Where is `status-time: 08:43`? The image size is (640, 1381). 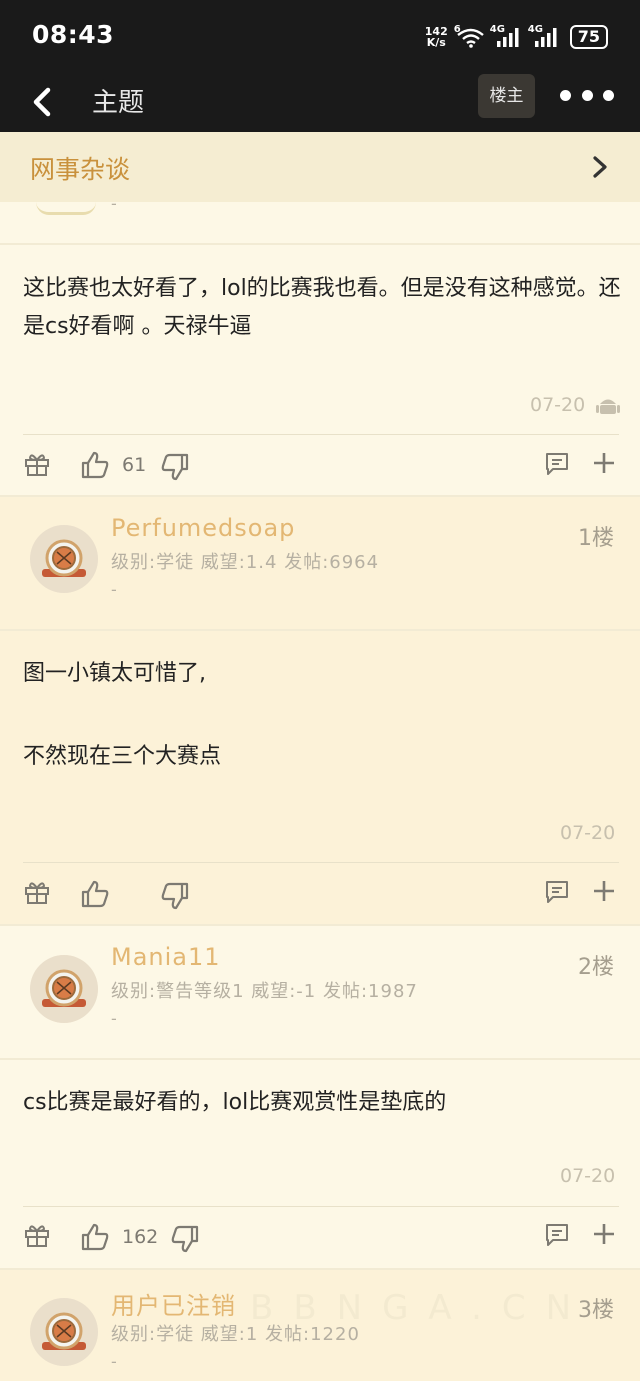 status-time: 08:43 is located at coordinates (73, 34).